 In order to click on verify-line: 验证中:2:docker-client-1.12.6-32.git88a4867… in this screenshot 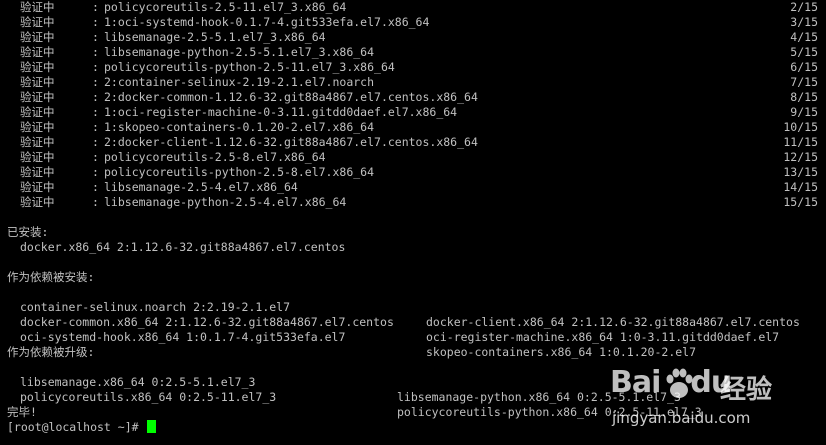, I will do `click(413, 142)`.